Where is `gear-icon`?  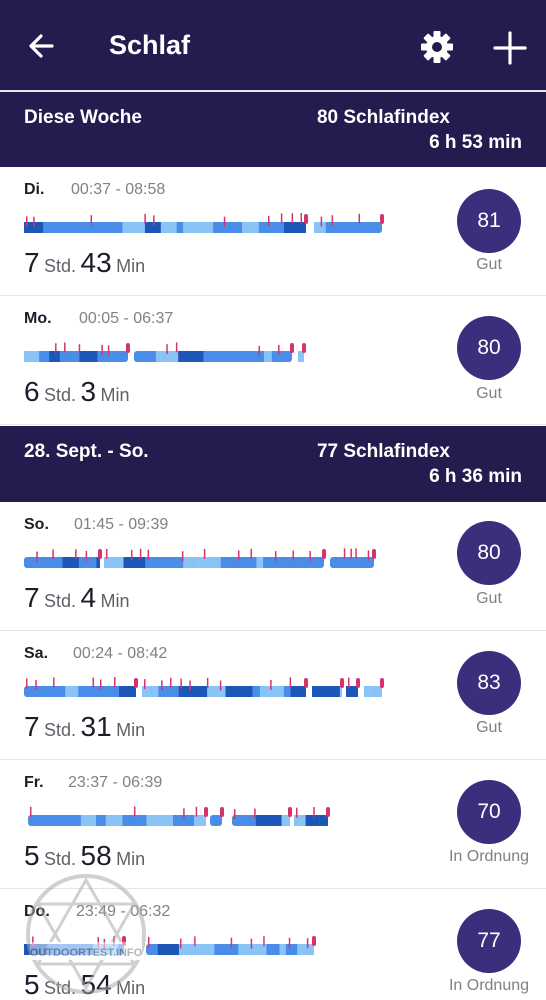 gear-icon is located at coordinates (437, 47).